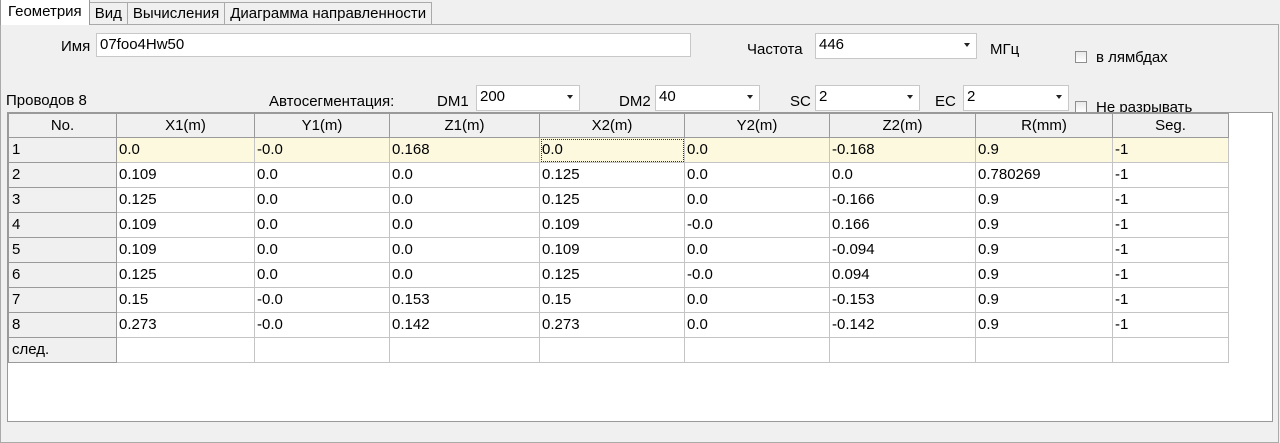  Describe the element at coordinates (618, 200) in the screenshot. I see `table-row: 3 0.125 0.0 0.0 0.125 0.0 -0.166 0.9 -1` at that location.